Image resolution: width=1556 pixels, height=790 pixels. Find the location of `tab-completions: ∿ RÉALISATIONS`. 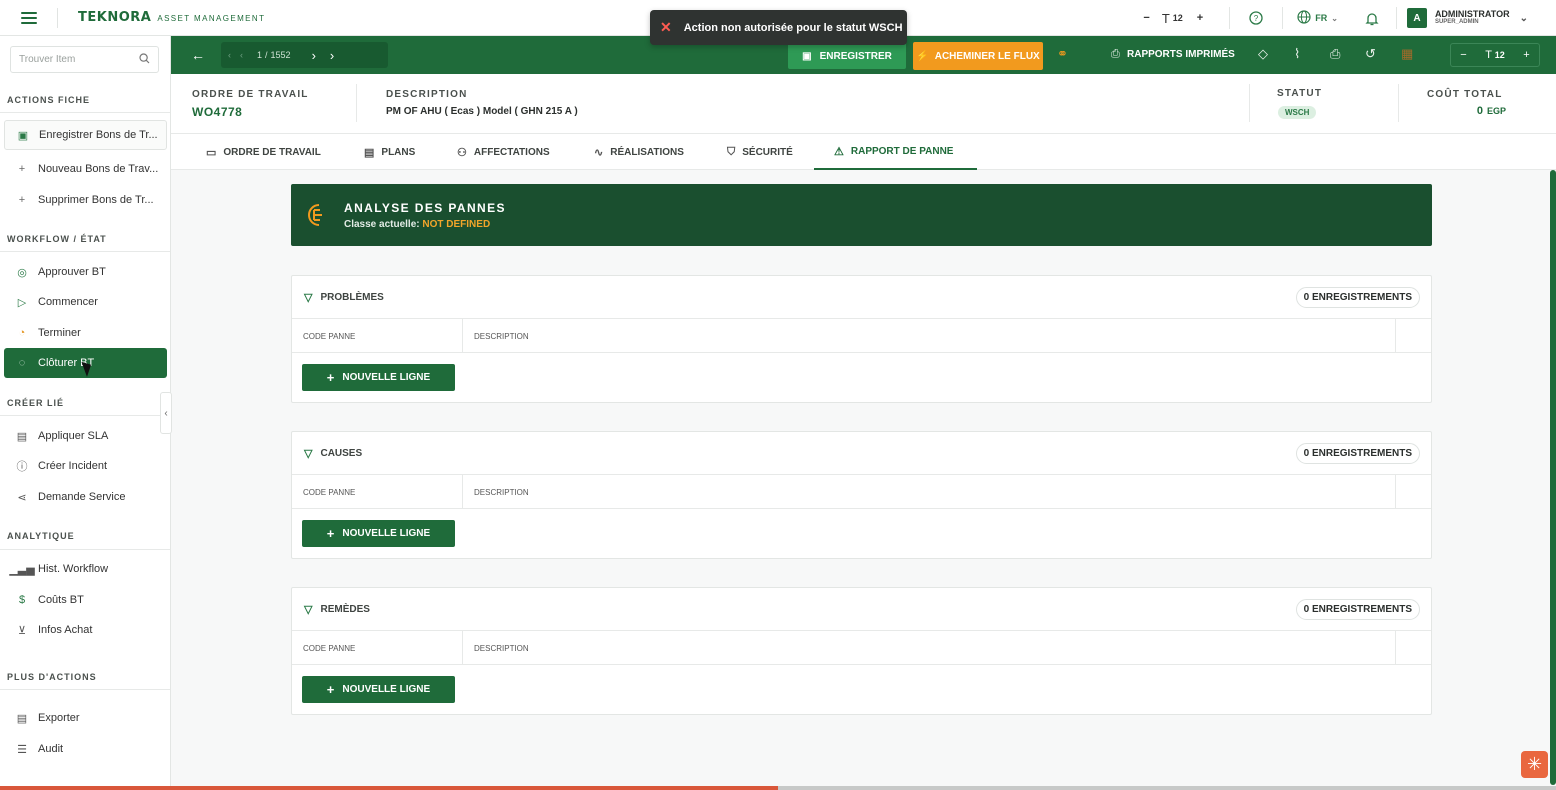

tab-completions: ∿ RÉALISATIONS is located at coordinates (639, 152).